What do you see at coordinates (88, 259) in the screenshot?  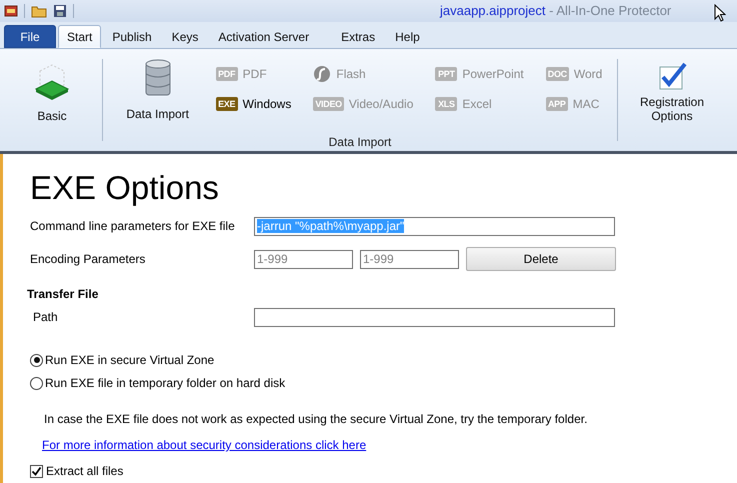 I see `field-label: Encoding Parameters` at bounding box center [88, 259].